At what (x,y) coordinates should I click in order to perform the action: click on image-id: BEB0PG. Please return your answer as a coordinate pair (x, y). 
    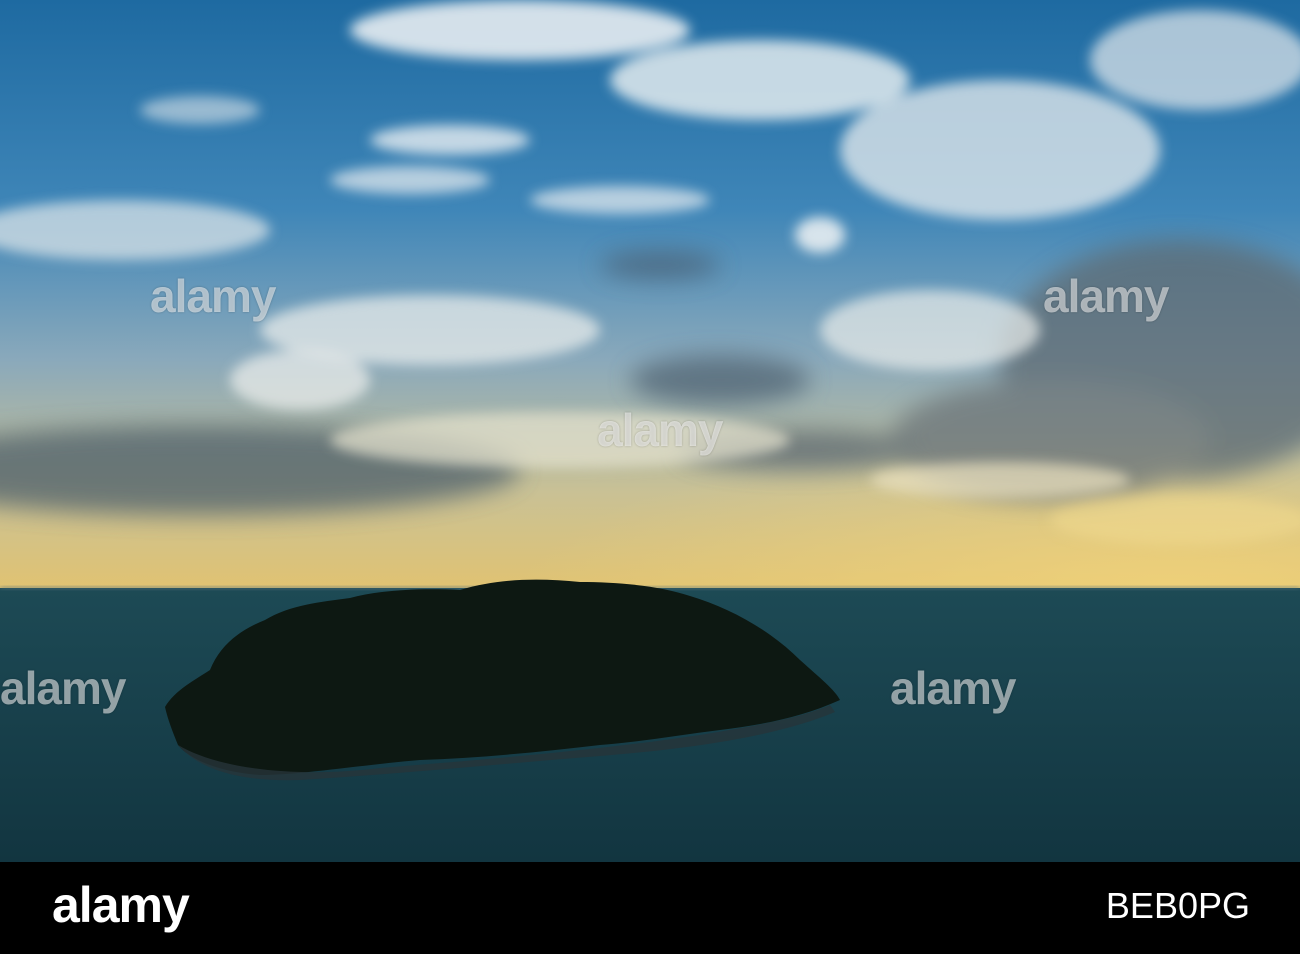
    Looking at the image, I should click on (1177, 905).